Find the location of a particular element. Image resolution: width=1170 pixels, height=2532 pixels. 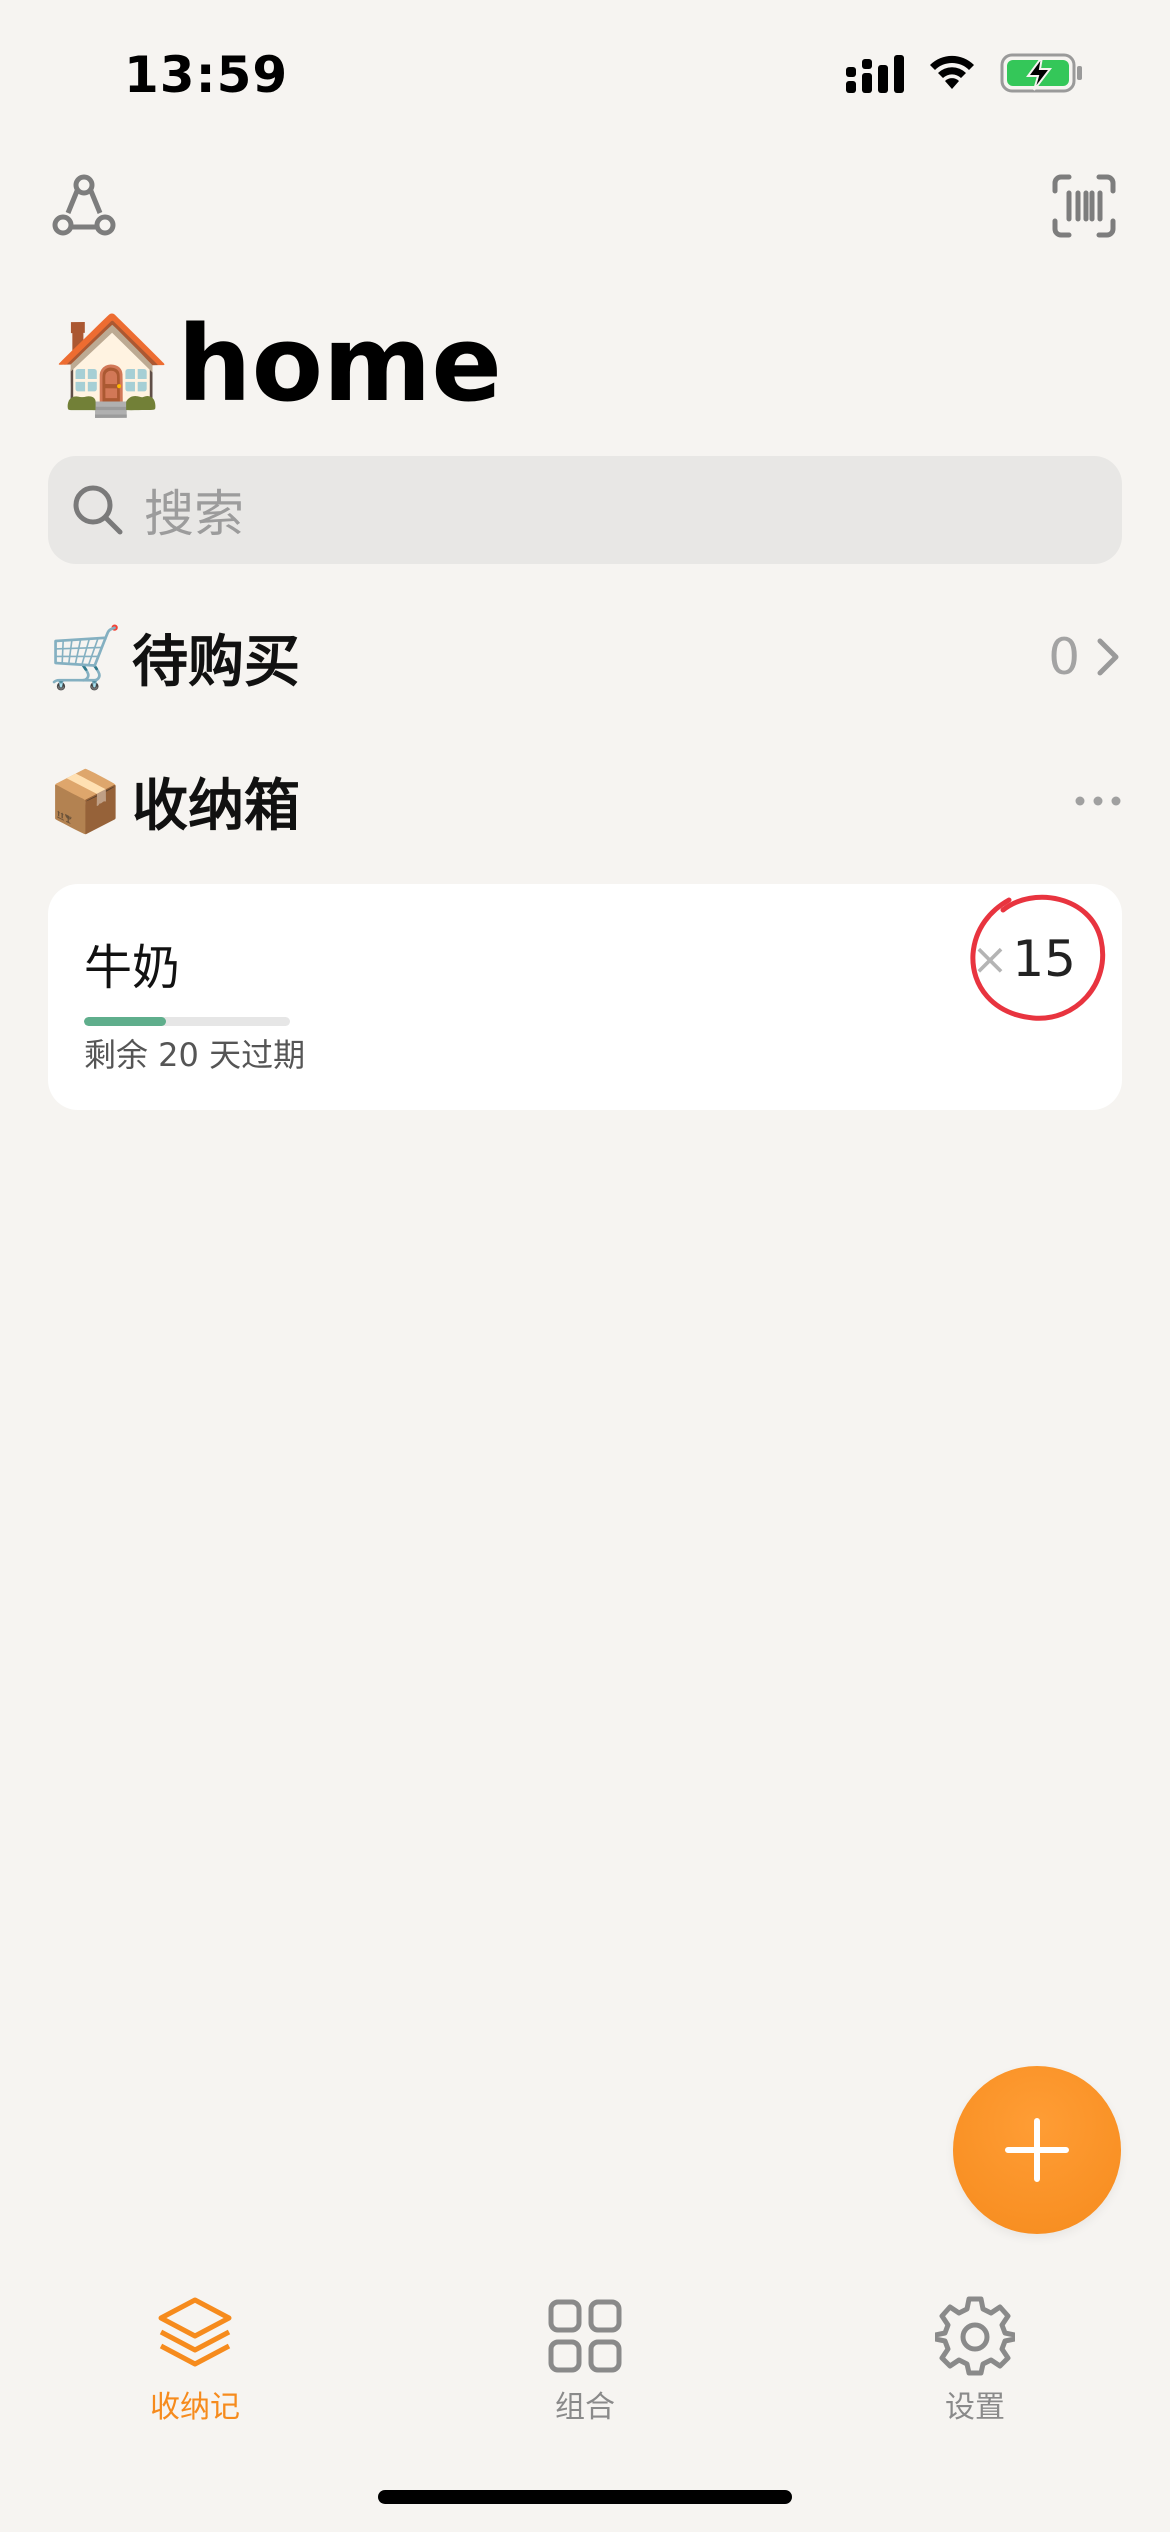

wifi-icon is located at coordinates (952, 72).